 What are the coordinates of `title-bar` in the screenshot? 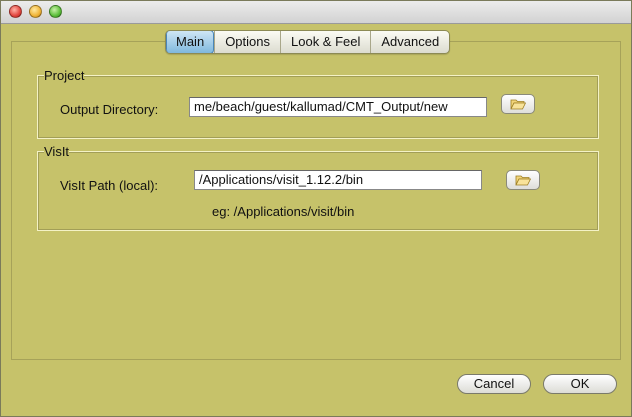 It's located at (316, 12).